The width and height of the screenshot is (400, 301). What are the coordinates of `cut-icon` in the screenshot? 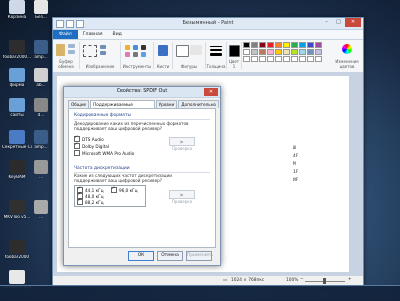 It's located at (71, 46).